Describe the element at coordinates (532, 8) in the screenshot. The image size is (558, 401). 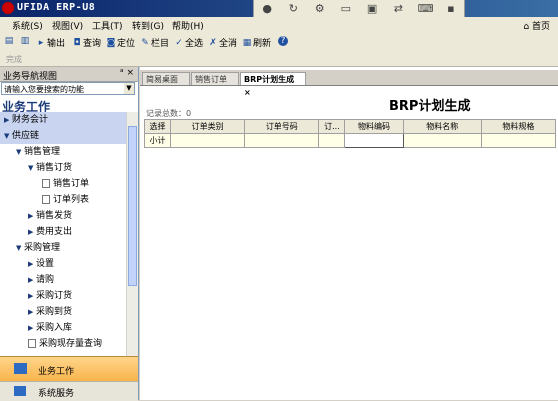
I see `window-controls` at that location.